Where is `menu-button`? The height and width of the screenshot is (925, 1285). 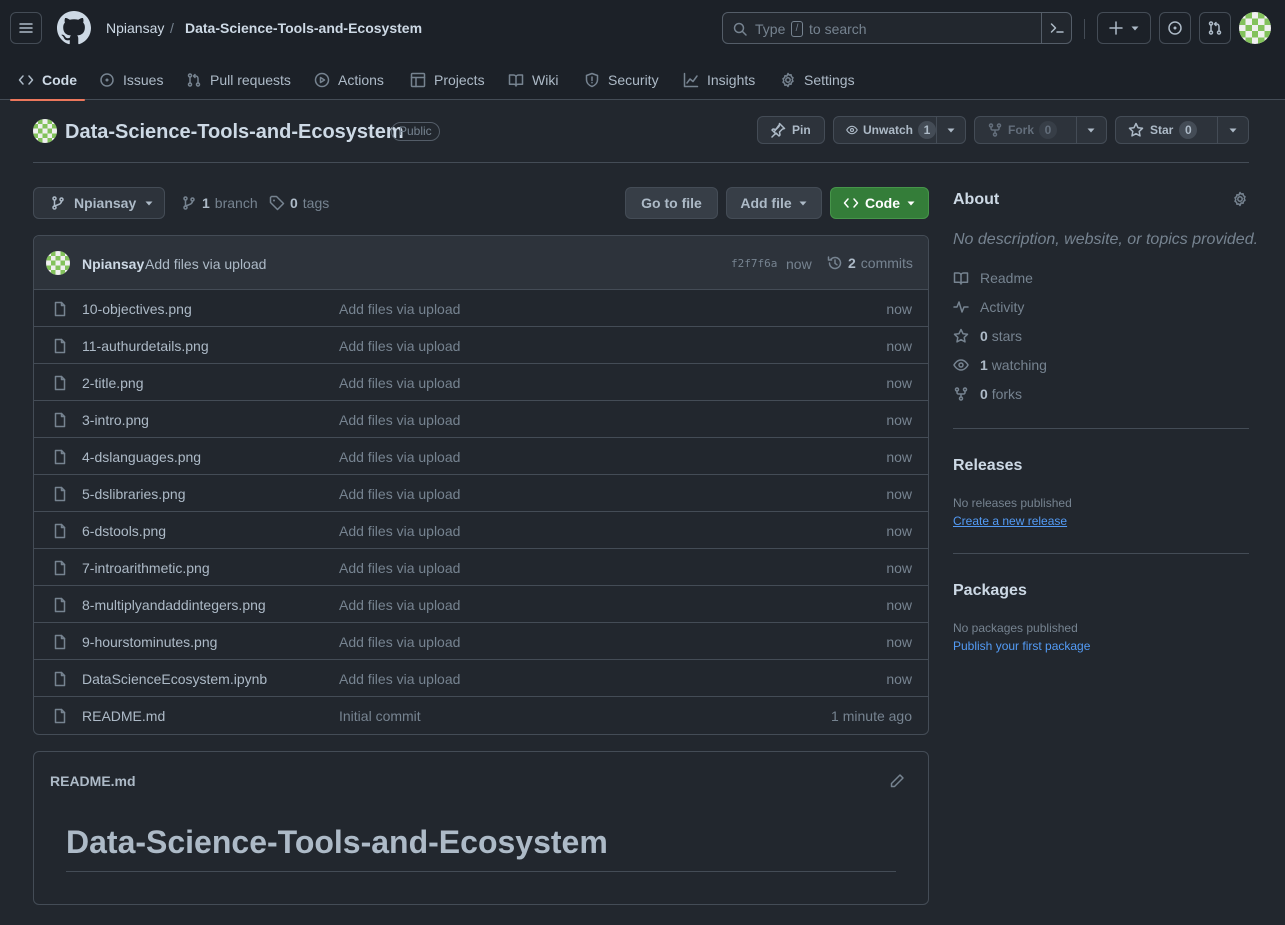 menu-button is located at coordinates (26, 28).